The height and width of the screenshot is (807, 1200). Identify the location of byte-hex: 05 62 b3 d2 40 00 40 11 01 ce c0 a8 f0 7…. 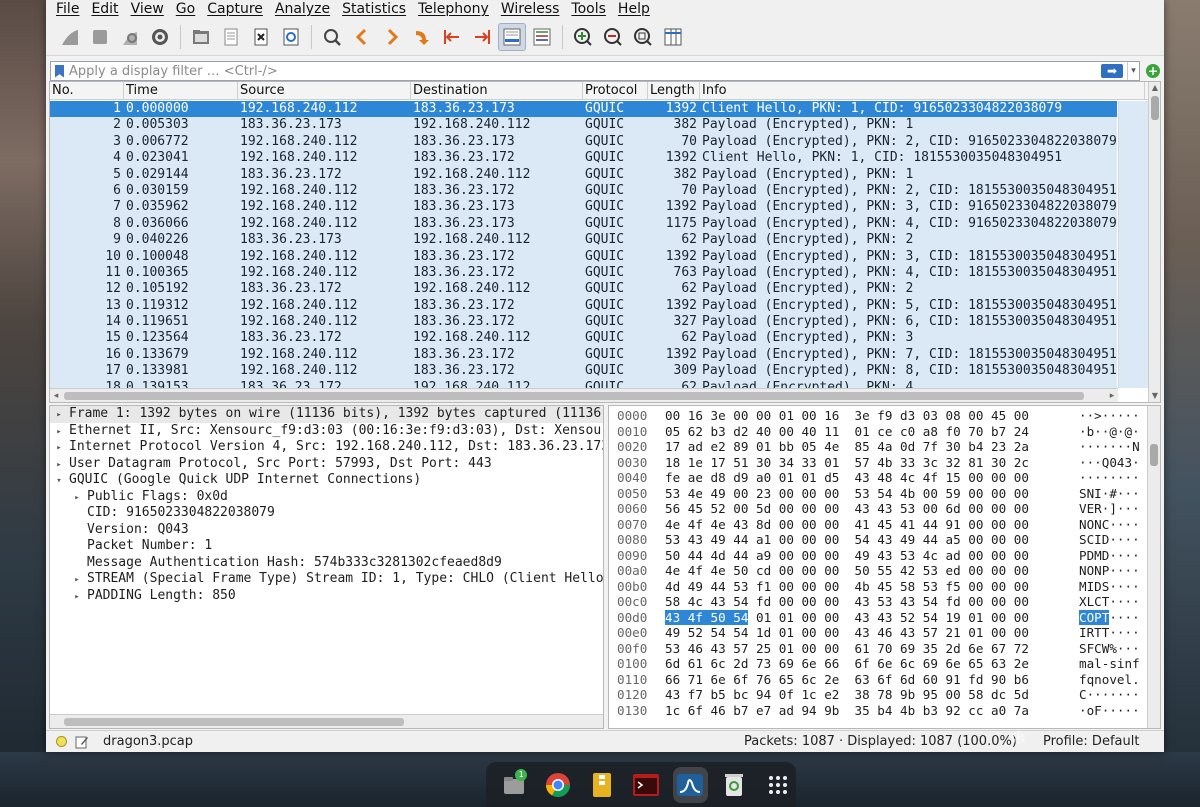
(870, 432).